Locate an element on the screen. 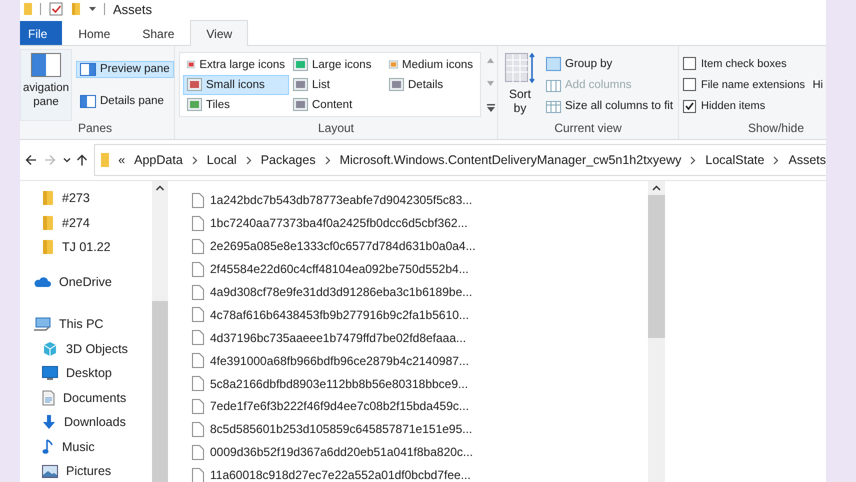 The width and height of the screenshot is (856, 482). up-icon is located at coordinates (82, 160).